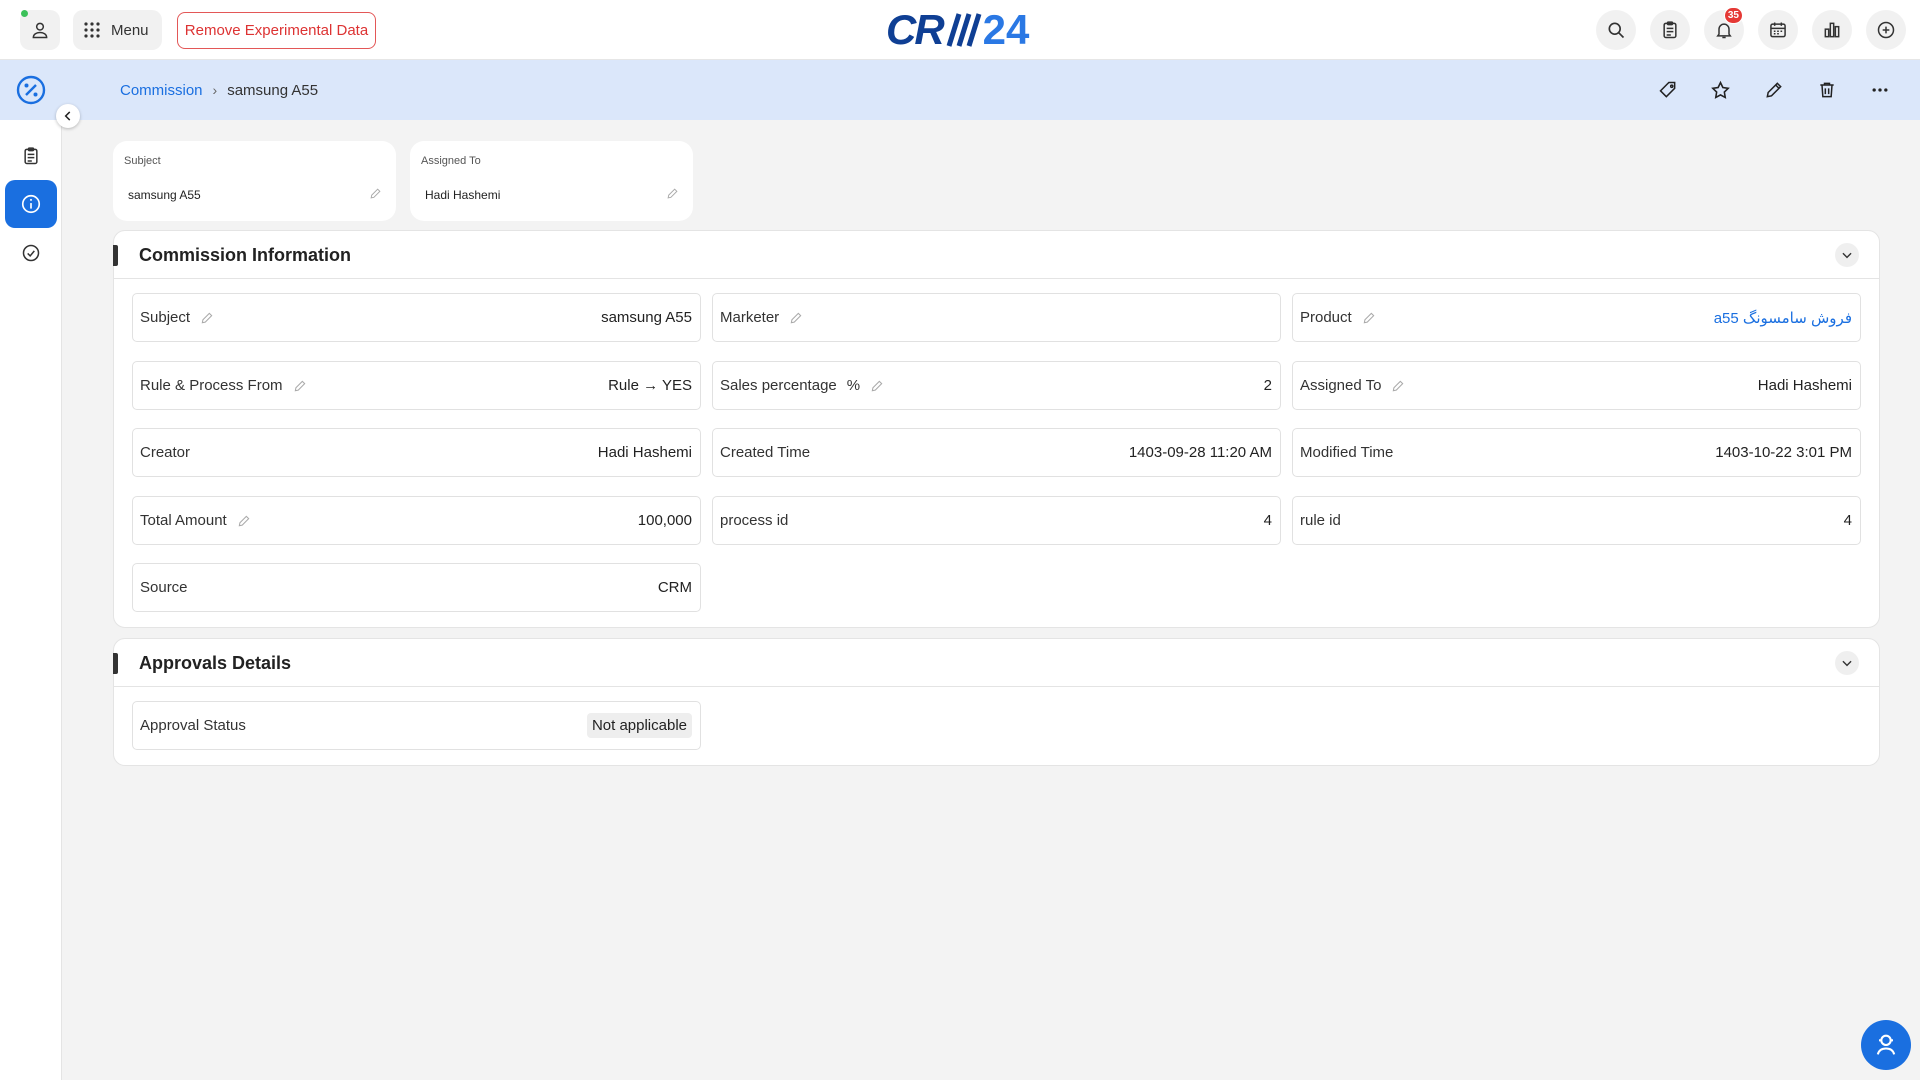  Describe the element at coordinates (1347, 452) in the screenshot. I see `field-label: Modified Time` at that location.